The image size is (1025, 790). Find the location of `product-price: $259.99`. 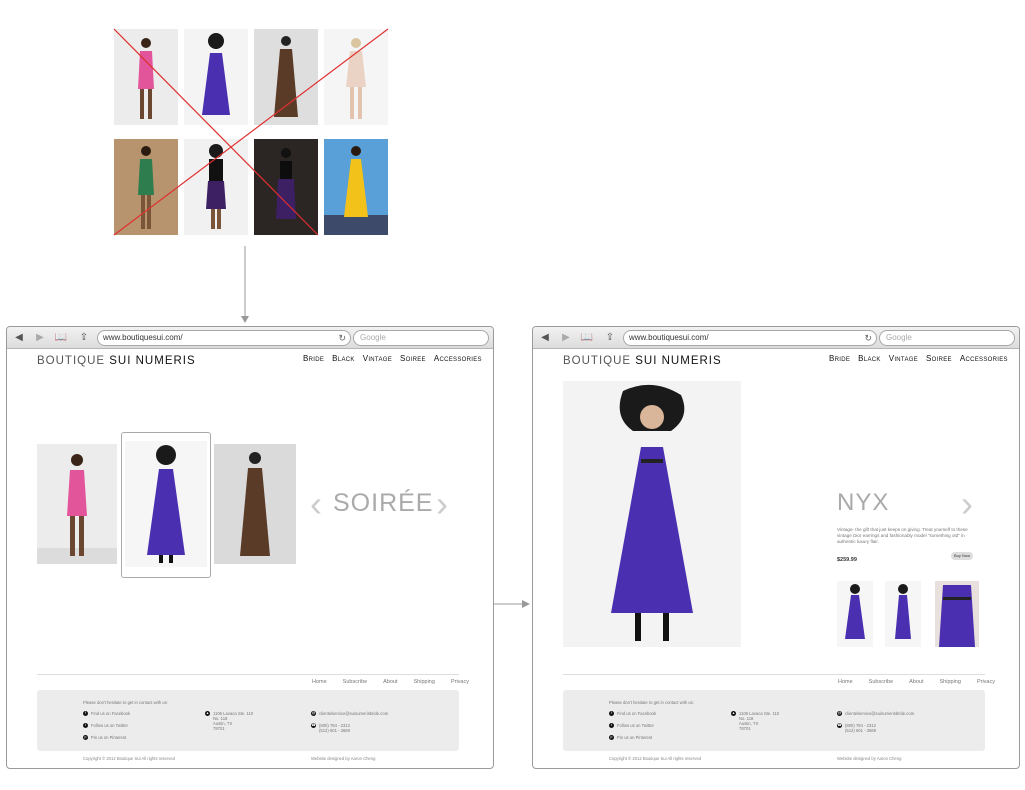

product-price: $259.99 is located at coordinates (847, 560).